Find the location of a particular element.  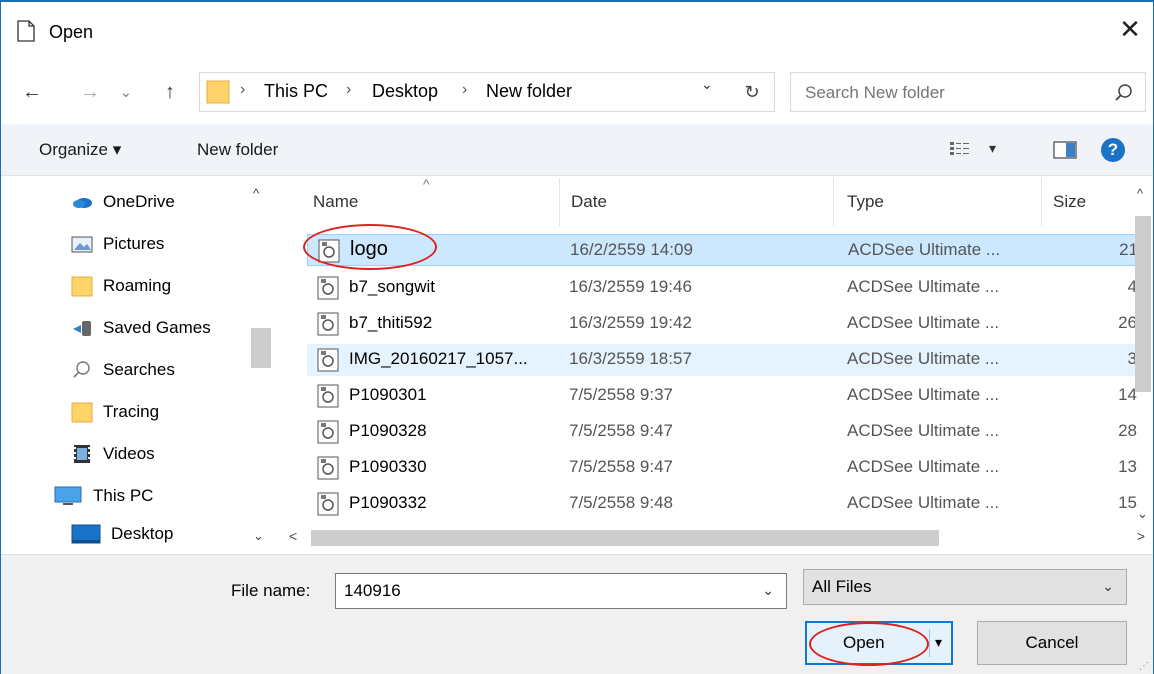

scroll-right-icon: > is located at coordinates (1141, 536).